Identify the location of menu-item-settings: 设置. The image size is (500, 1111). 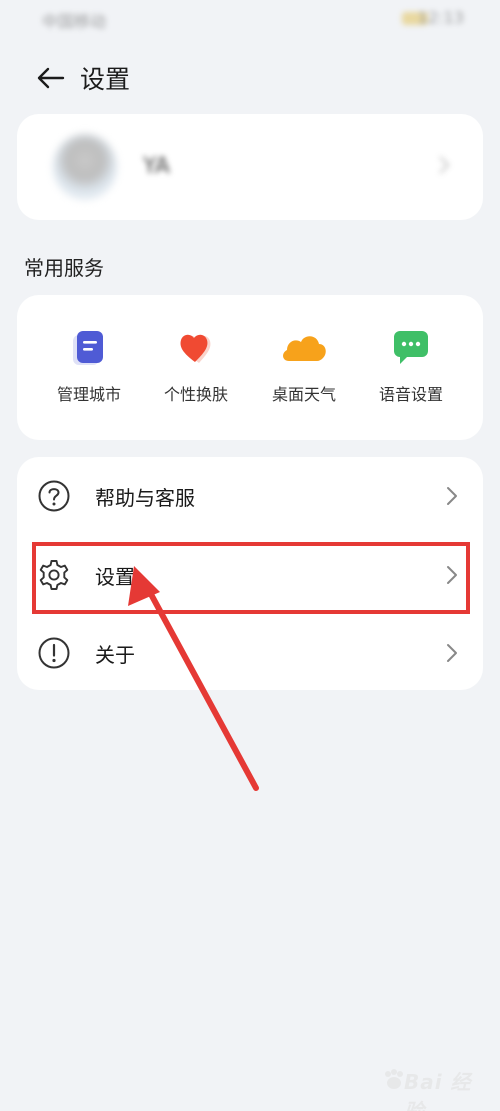
(250, 575).